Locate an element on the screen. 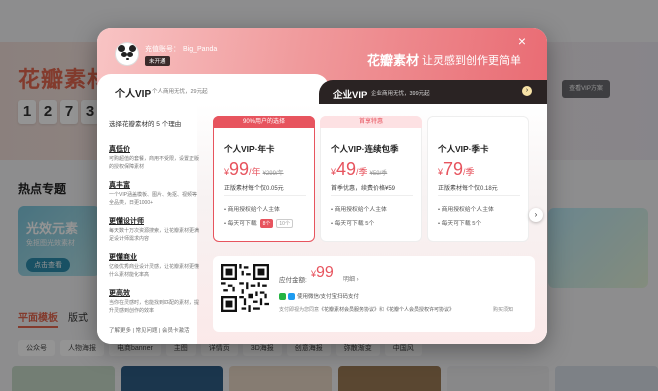 The width and height of the screenshot is (658, 391). brand-name: 花瓣素材 is located at coordinates (393, 60).